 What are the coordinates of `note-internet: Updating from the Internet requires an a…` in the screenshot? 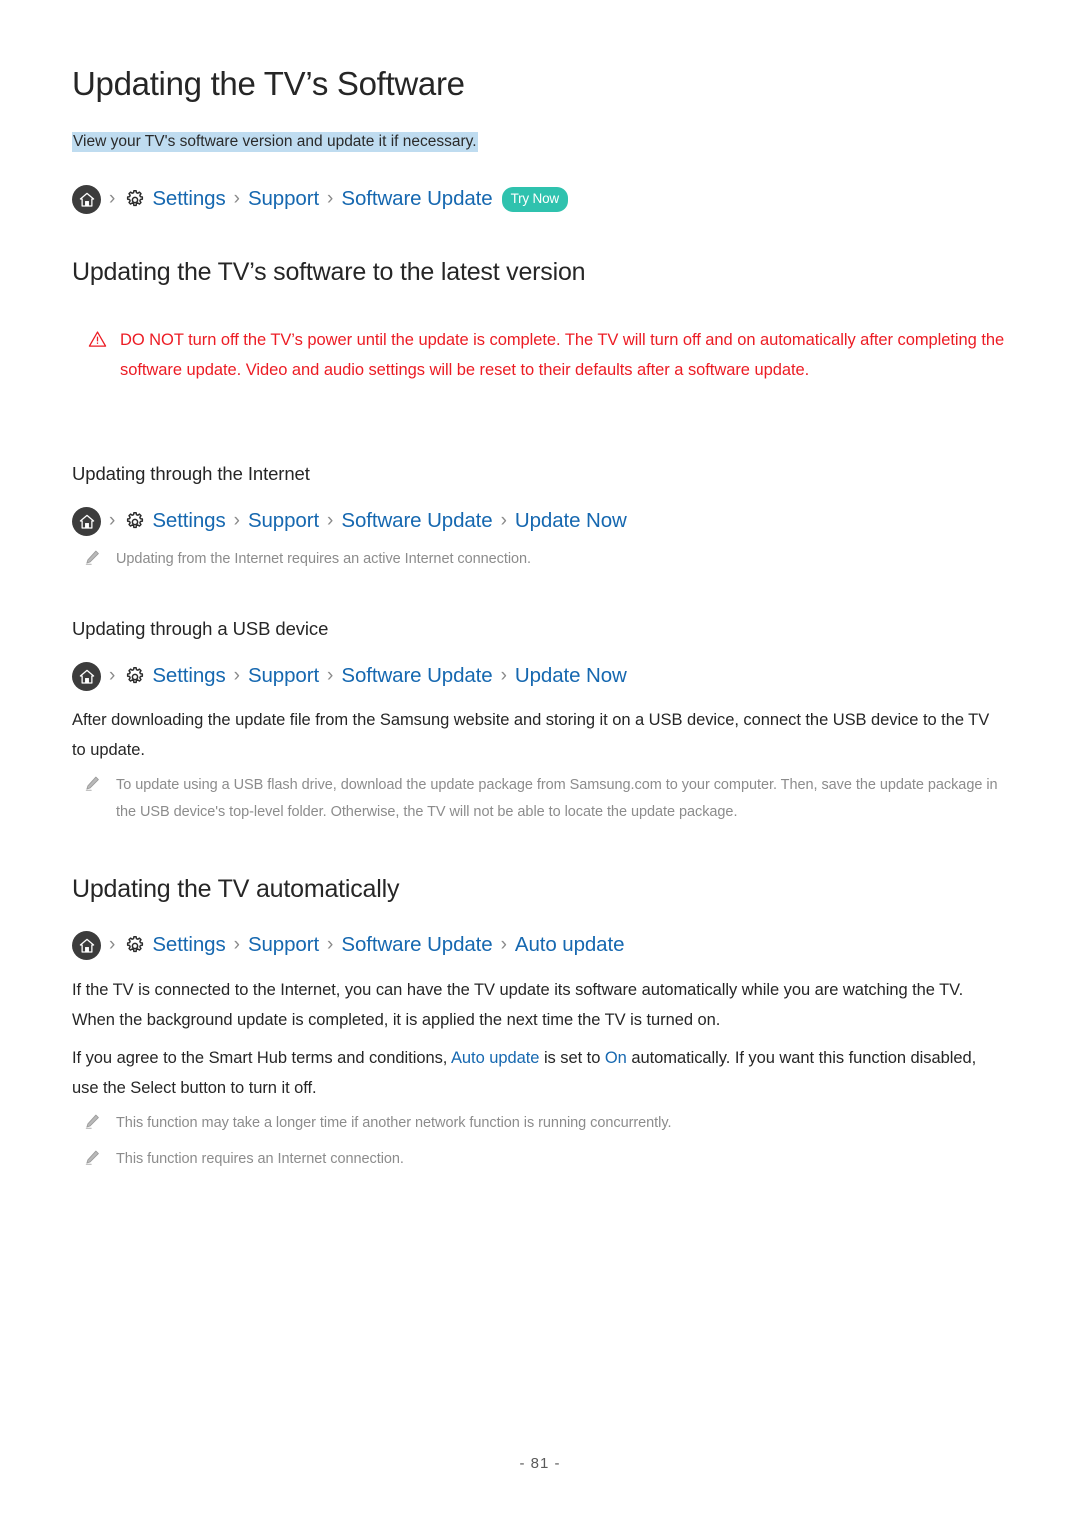 It's located at (545, 559).